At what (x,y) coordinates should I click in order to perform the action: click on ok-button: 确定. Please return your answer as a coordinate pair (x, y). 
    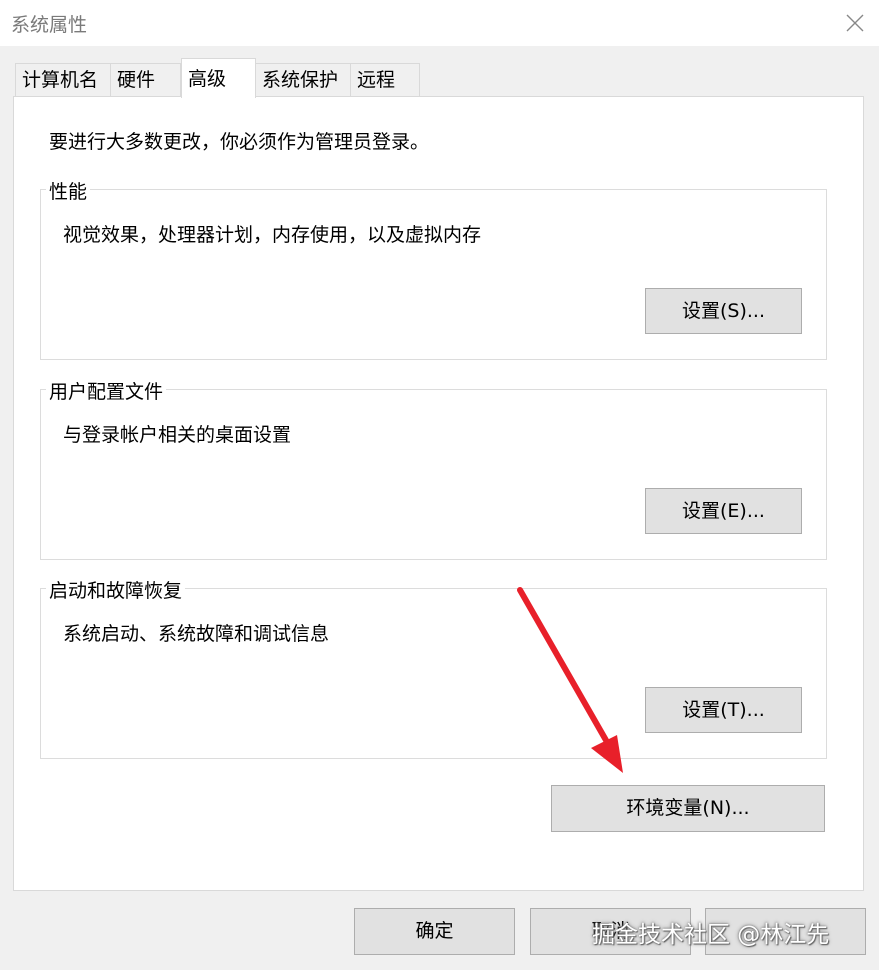
    Looking at the image, I should click on (434, 931).